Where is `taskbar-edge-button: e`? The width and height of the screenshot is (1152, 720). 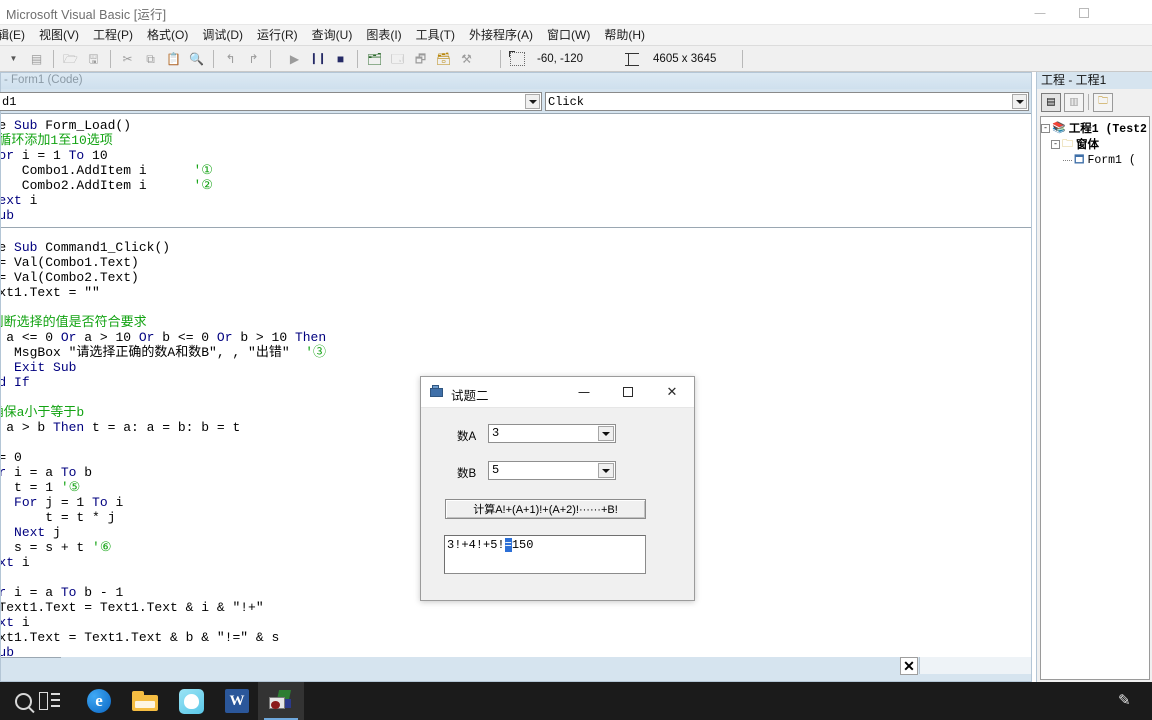
taskbar-edge-button: e is located at coordinates (99, 701).